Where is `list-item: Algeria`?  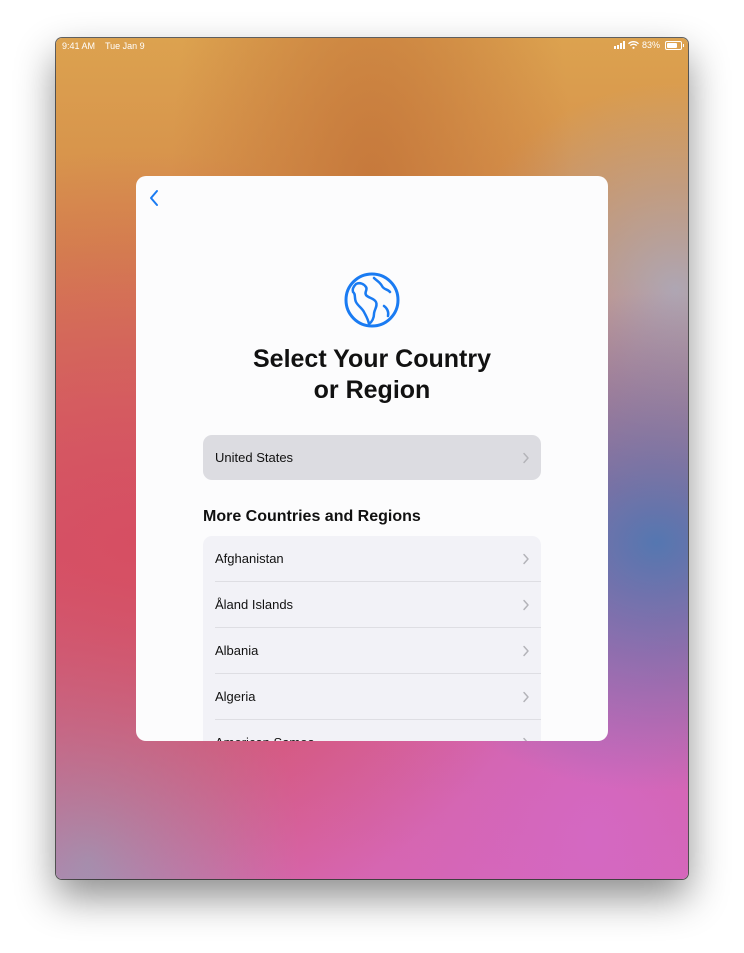
list-item: Algeria is located at coordinates (372, 697).